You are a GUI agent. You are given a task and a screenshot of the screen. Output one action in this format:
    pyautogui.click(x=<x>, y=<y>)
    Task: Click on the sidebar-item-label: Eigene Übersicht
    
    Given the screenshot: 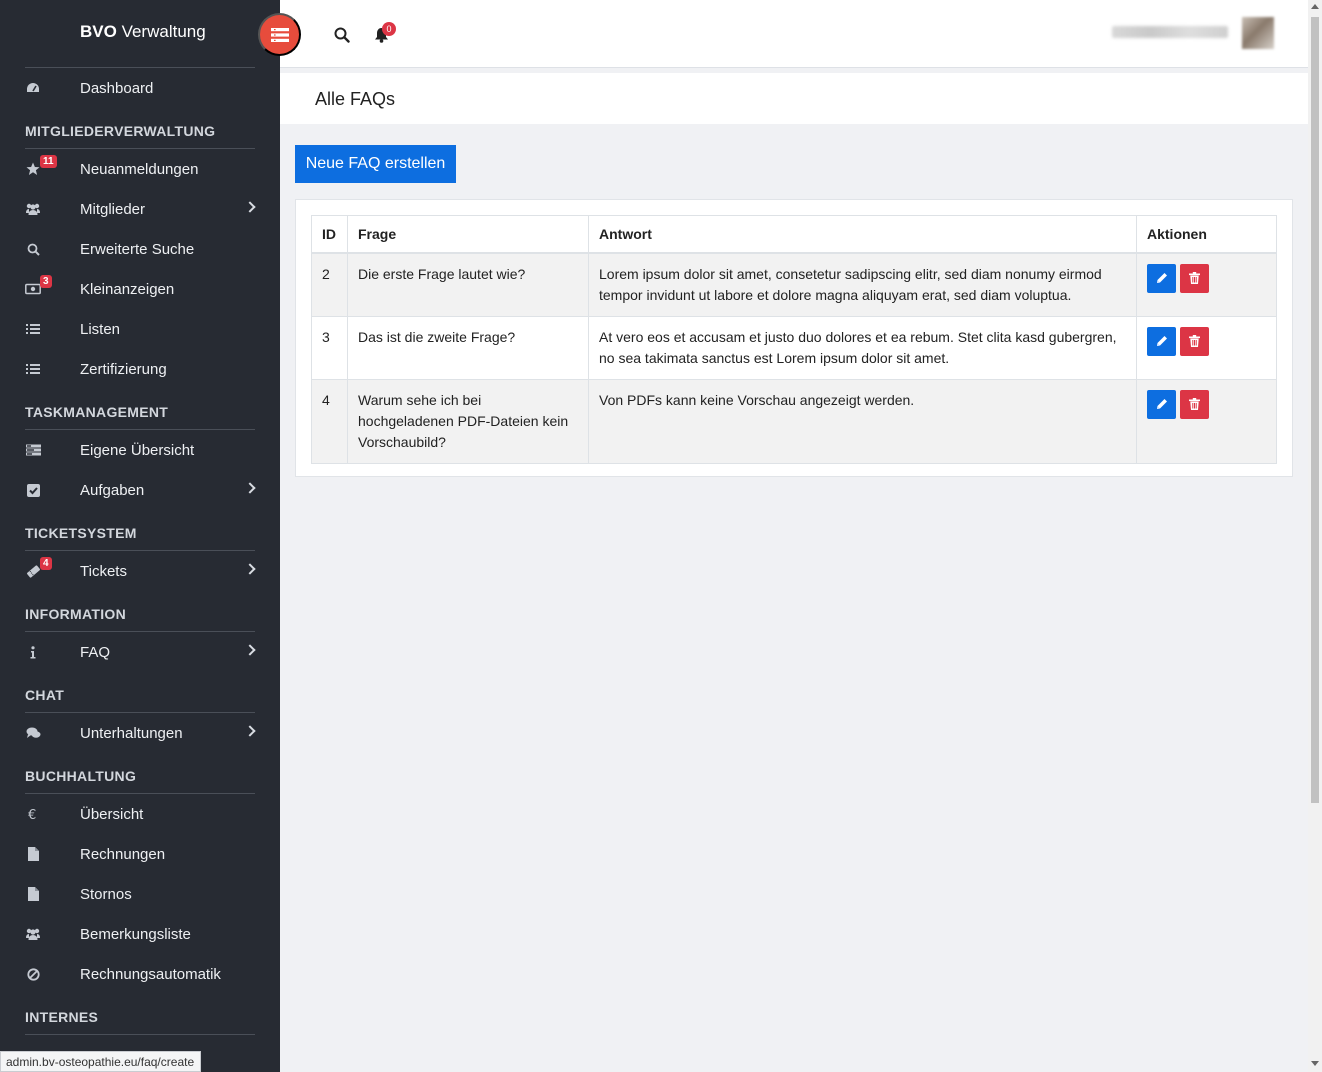 What is the action you would take?
    pyautogui.click(x=137, y=450)
    